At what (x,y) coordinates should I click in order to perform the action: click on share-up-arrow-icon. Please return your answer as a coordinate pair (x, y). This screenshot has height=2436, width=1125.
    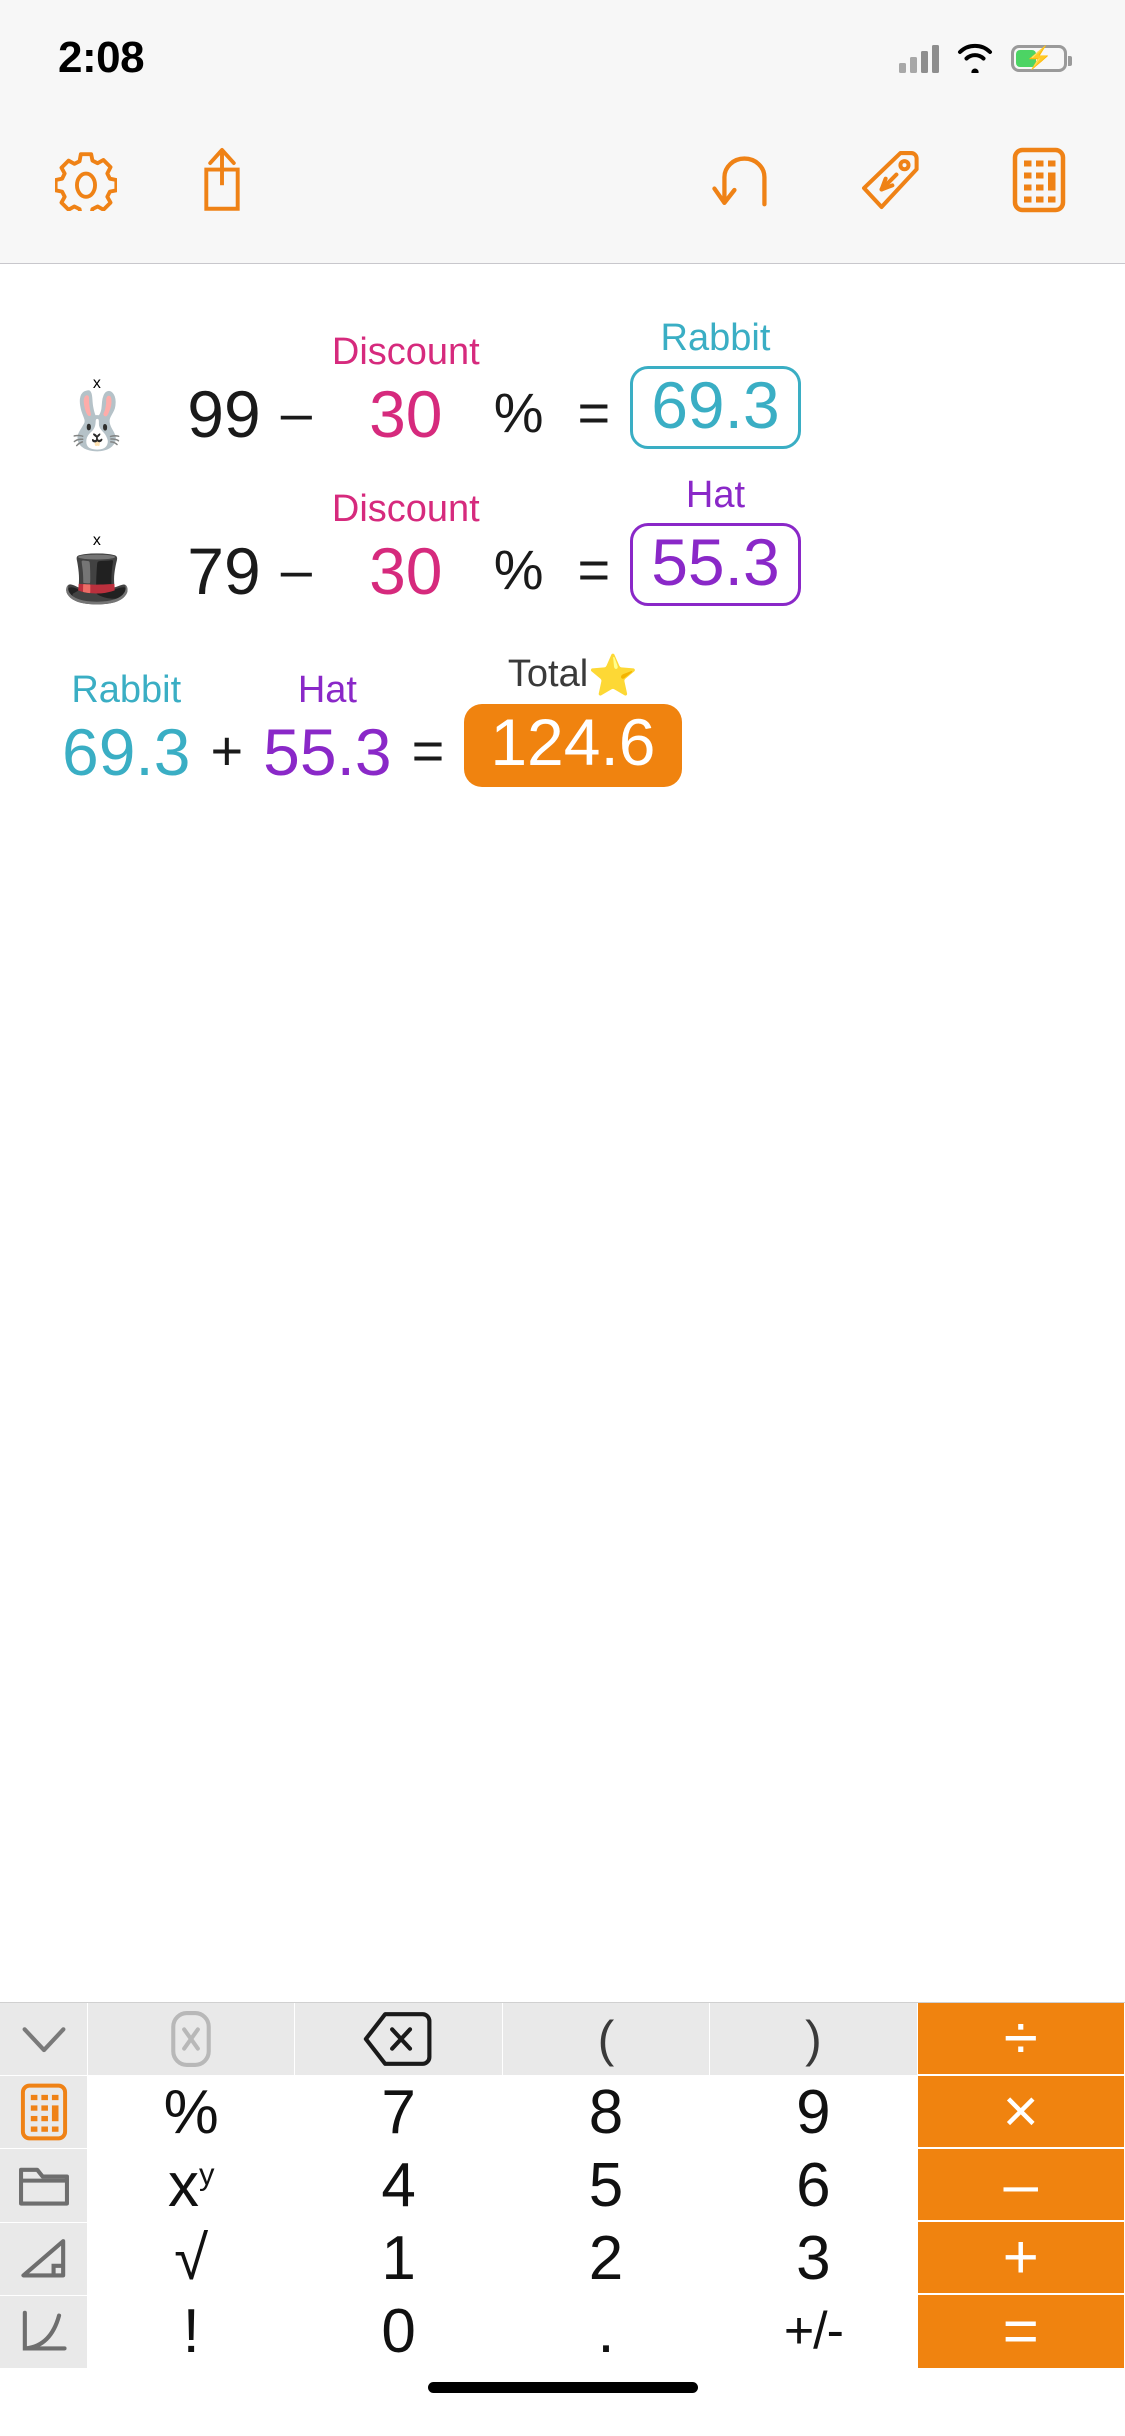
    Looking at the image, I should click on (222, 179).